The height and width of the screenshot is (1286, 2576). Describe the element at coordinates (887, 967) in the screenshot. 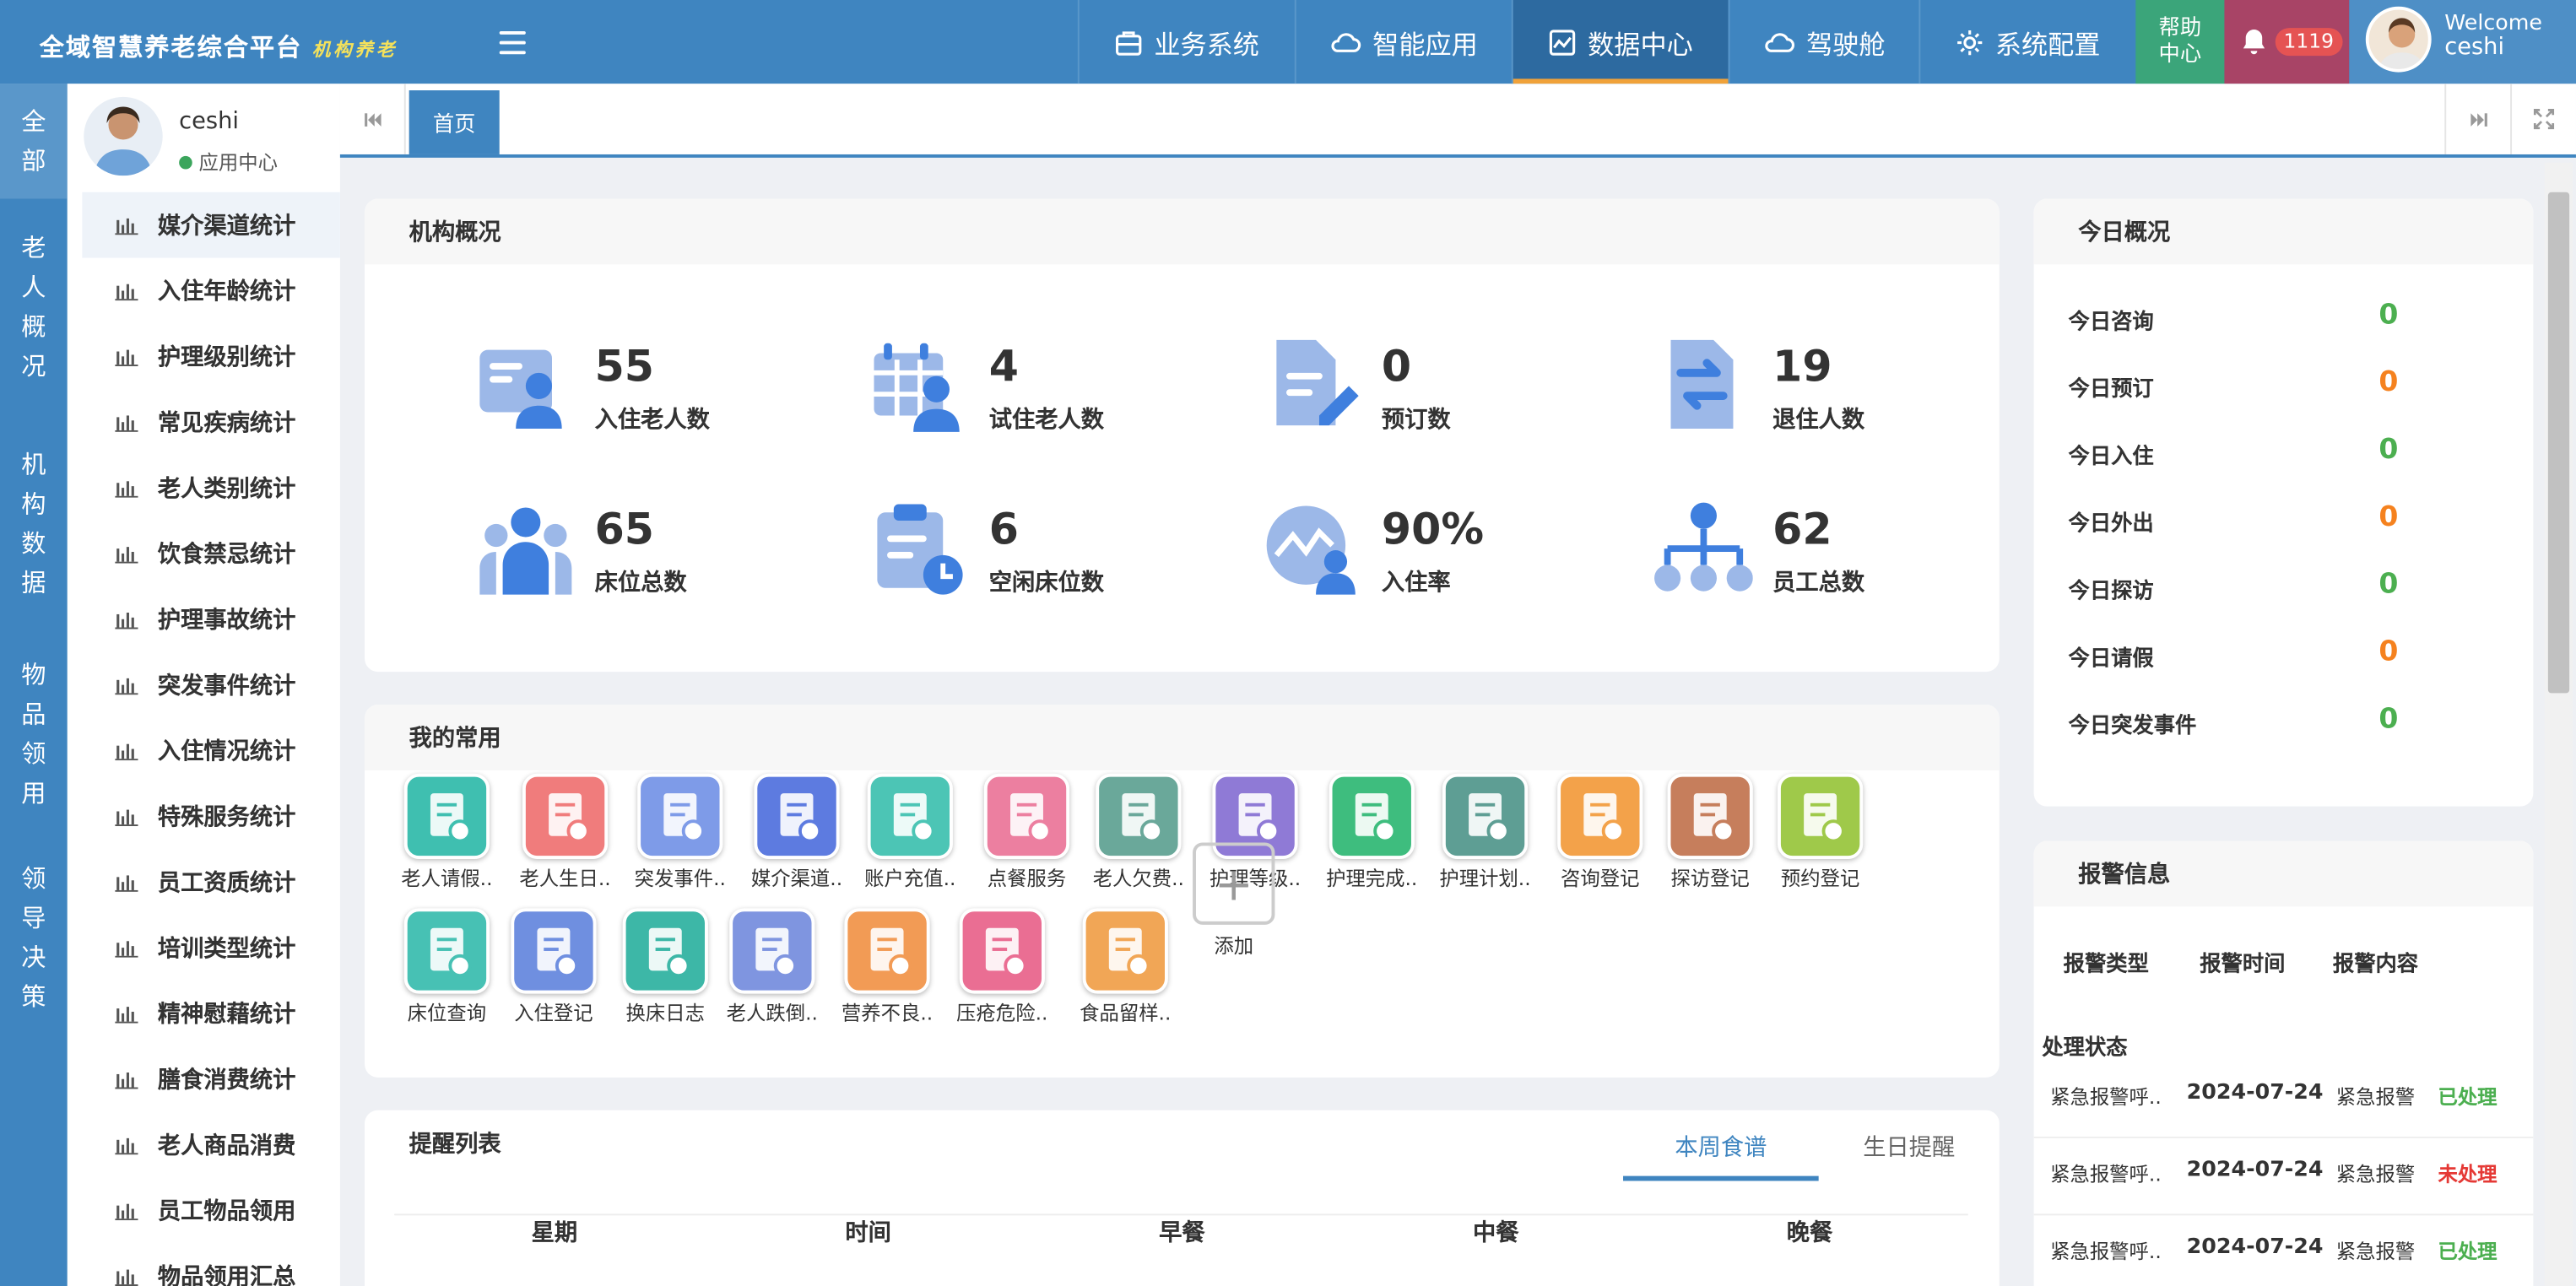

I see `favorite-app: 营养不良..` at that location.